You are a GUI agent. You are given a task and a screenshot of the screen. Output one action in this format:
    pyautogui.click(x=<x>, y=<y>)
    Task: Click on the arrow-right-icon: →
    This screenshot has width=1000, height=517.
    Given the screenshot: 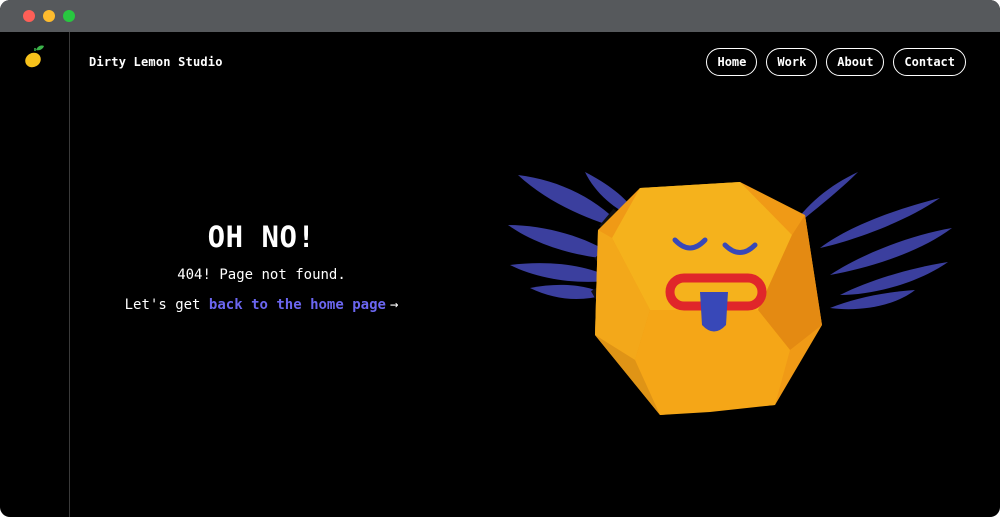 What is the action you would take?
    pyautogui.click(x=394, y=305)
    